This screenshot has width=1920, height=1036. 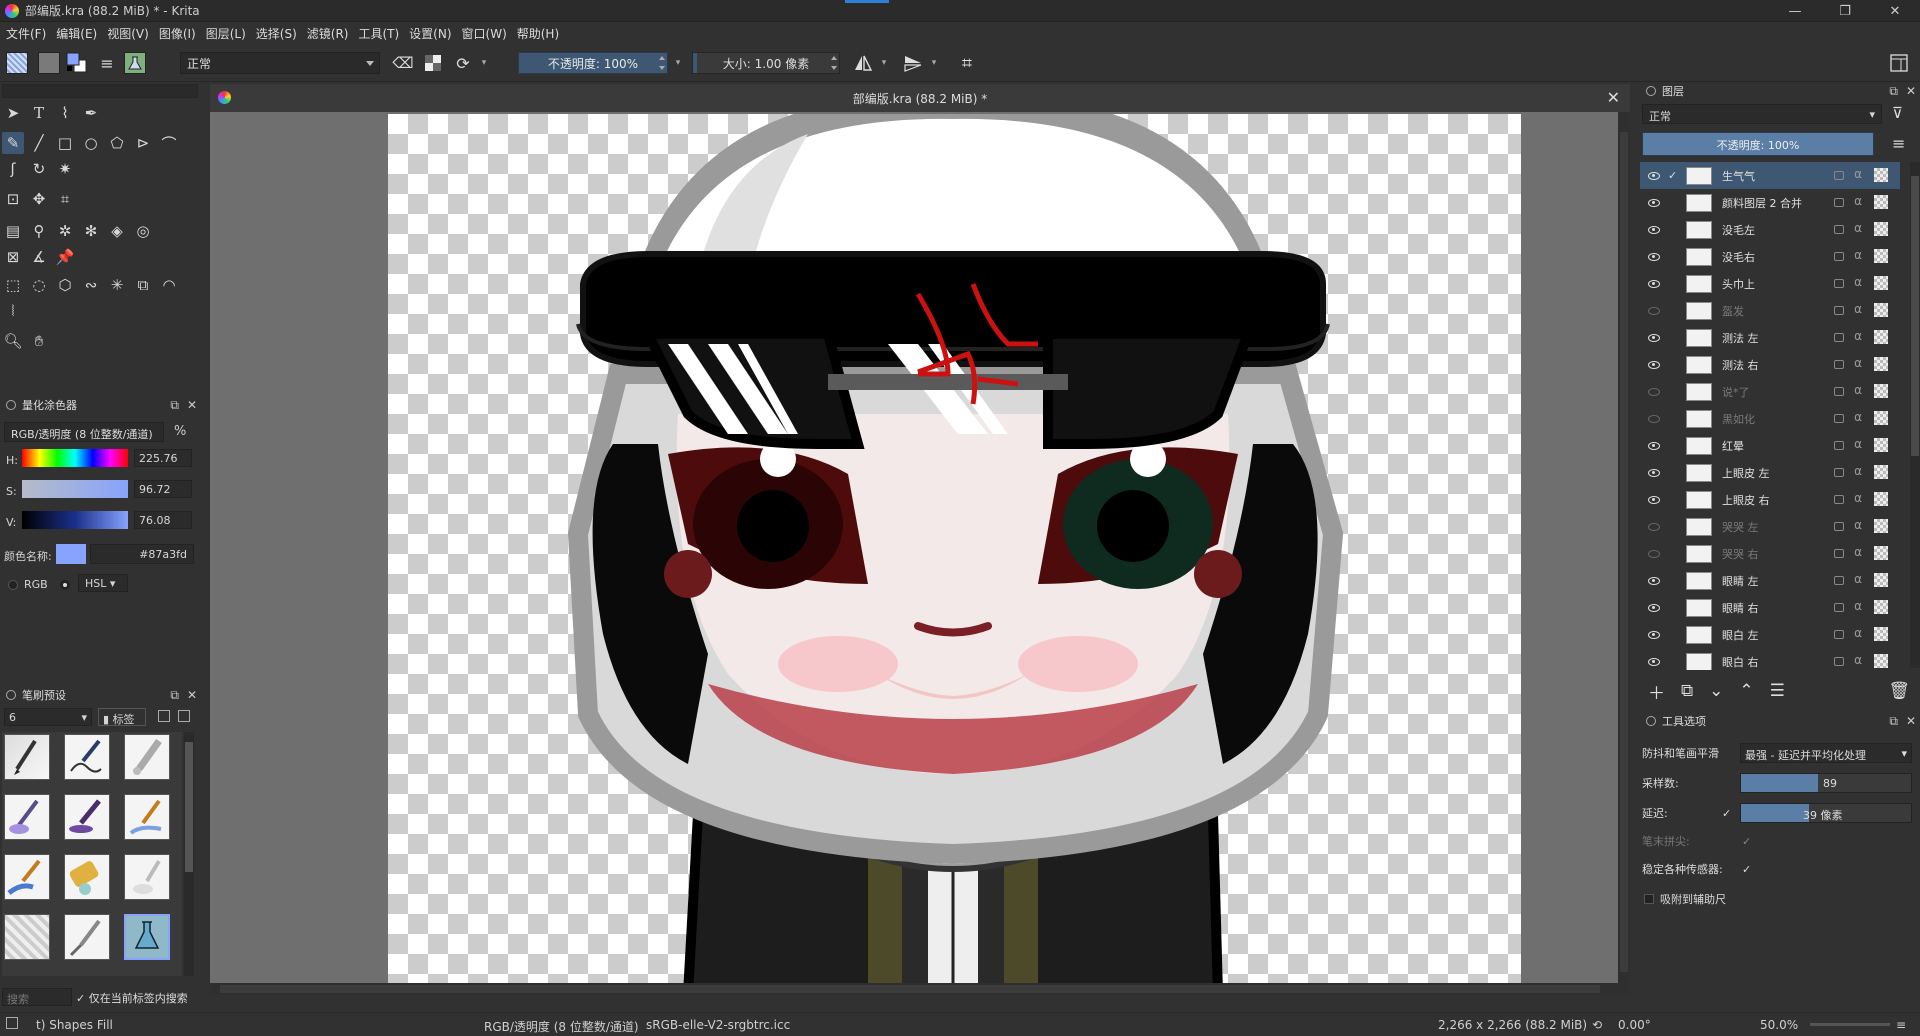 I want to click on zoom-slider, so click(x=1850, y=1024).